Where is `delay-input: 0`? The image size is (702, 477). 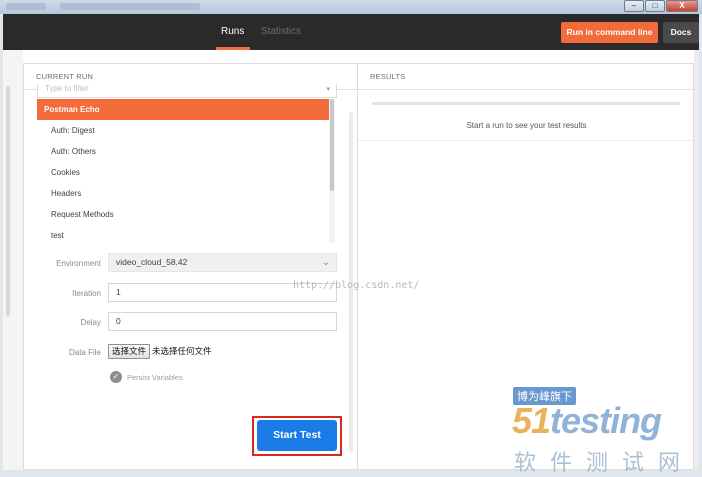
delay-input: 0 is located at coordinates (222, 321).